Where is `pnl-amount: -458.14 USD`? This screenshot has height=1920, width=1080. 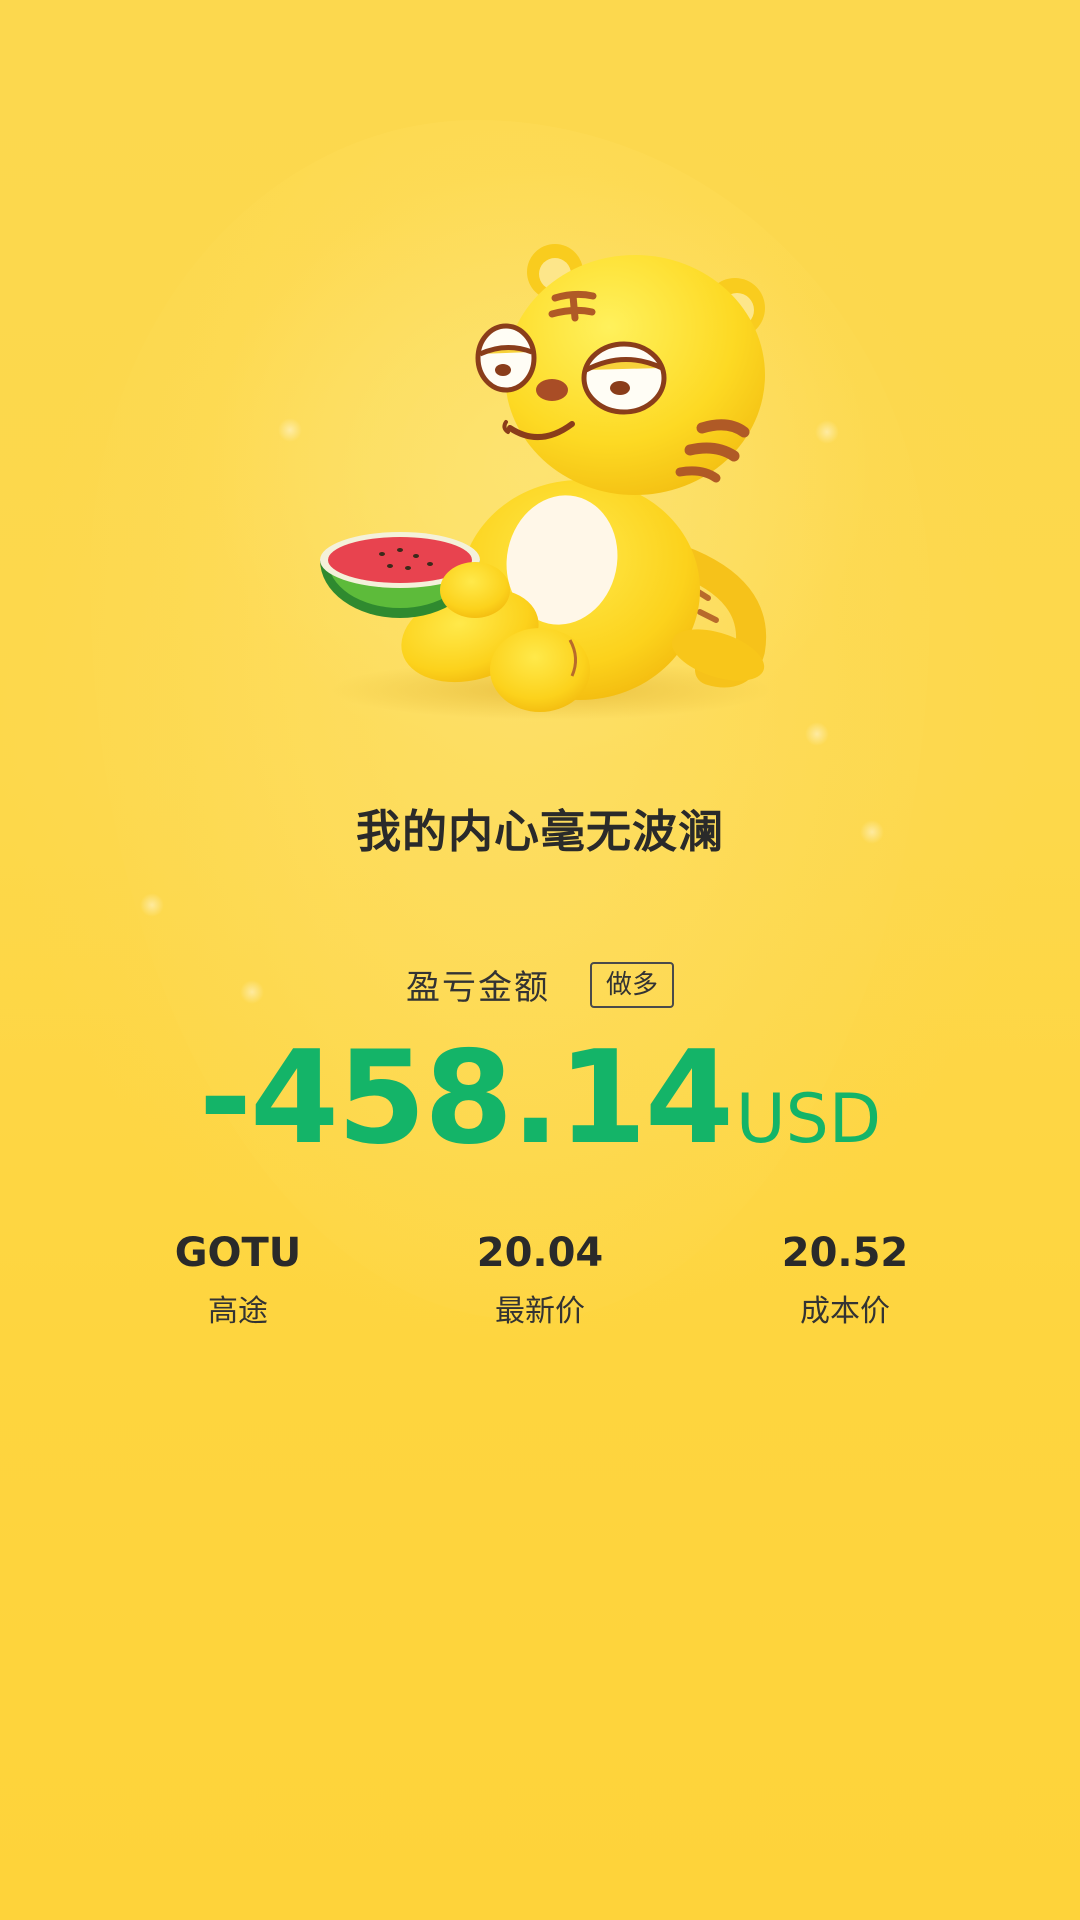
pnl-amount: -458.14 USD is located at coordinates (540, 1099).